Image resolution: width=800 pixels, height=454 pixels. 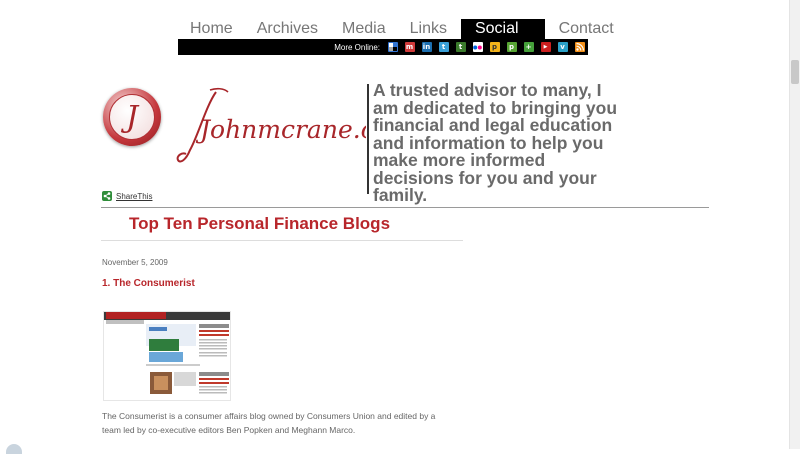 I want to click on page-scrollbar, so click(x=794, y=224).